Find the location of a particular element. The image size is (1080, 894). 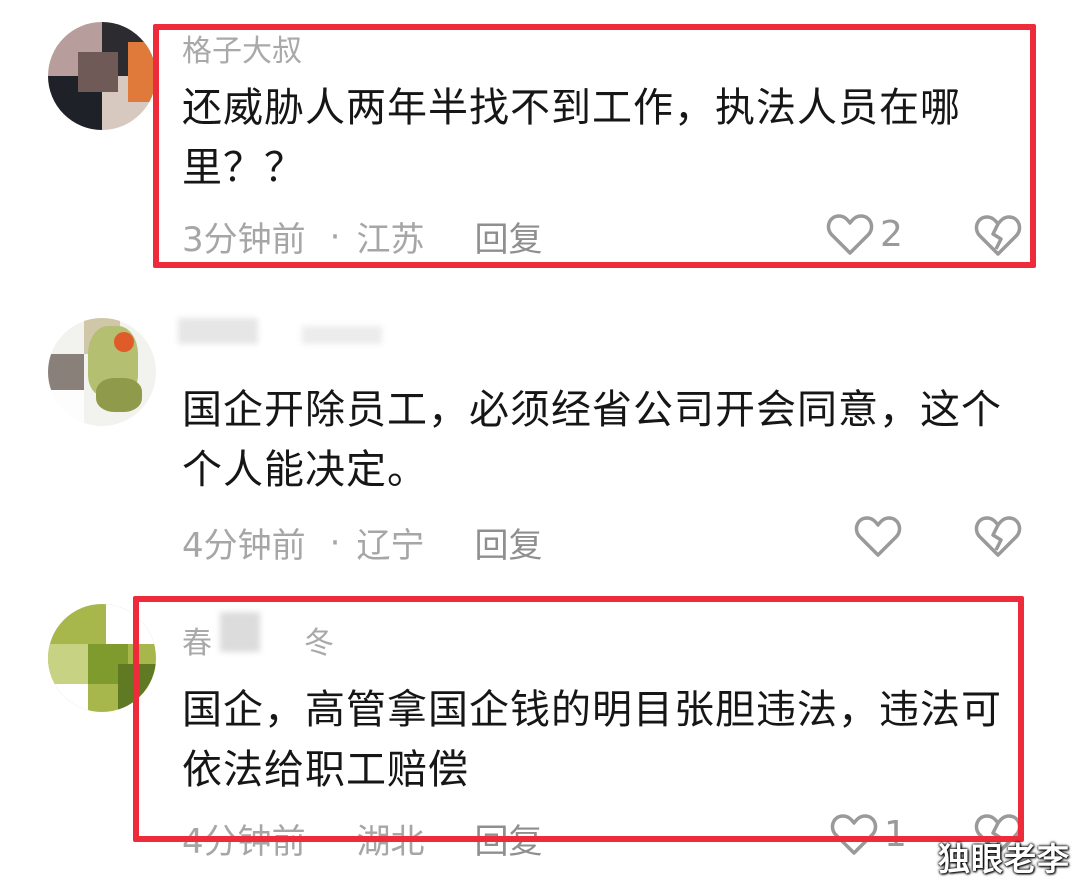

like-count: 1 is located at coordinates (895, 834).